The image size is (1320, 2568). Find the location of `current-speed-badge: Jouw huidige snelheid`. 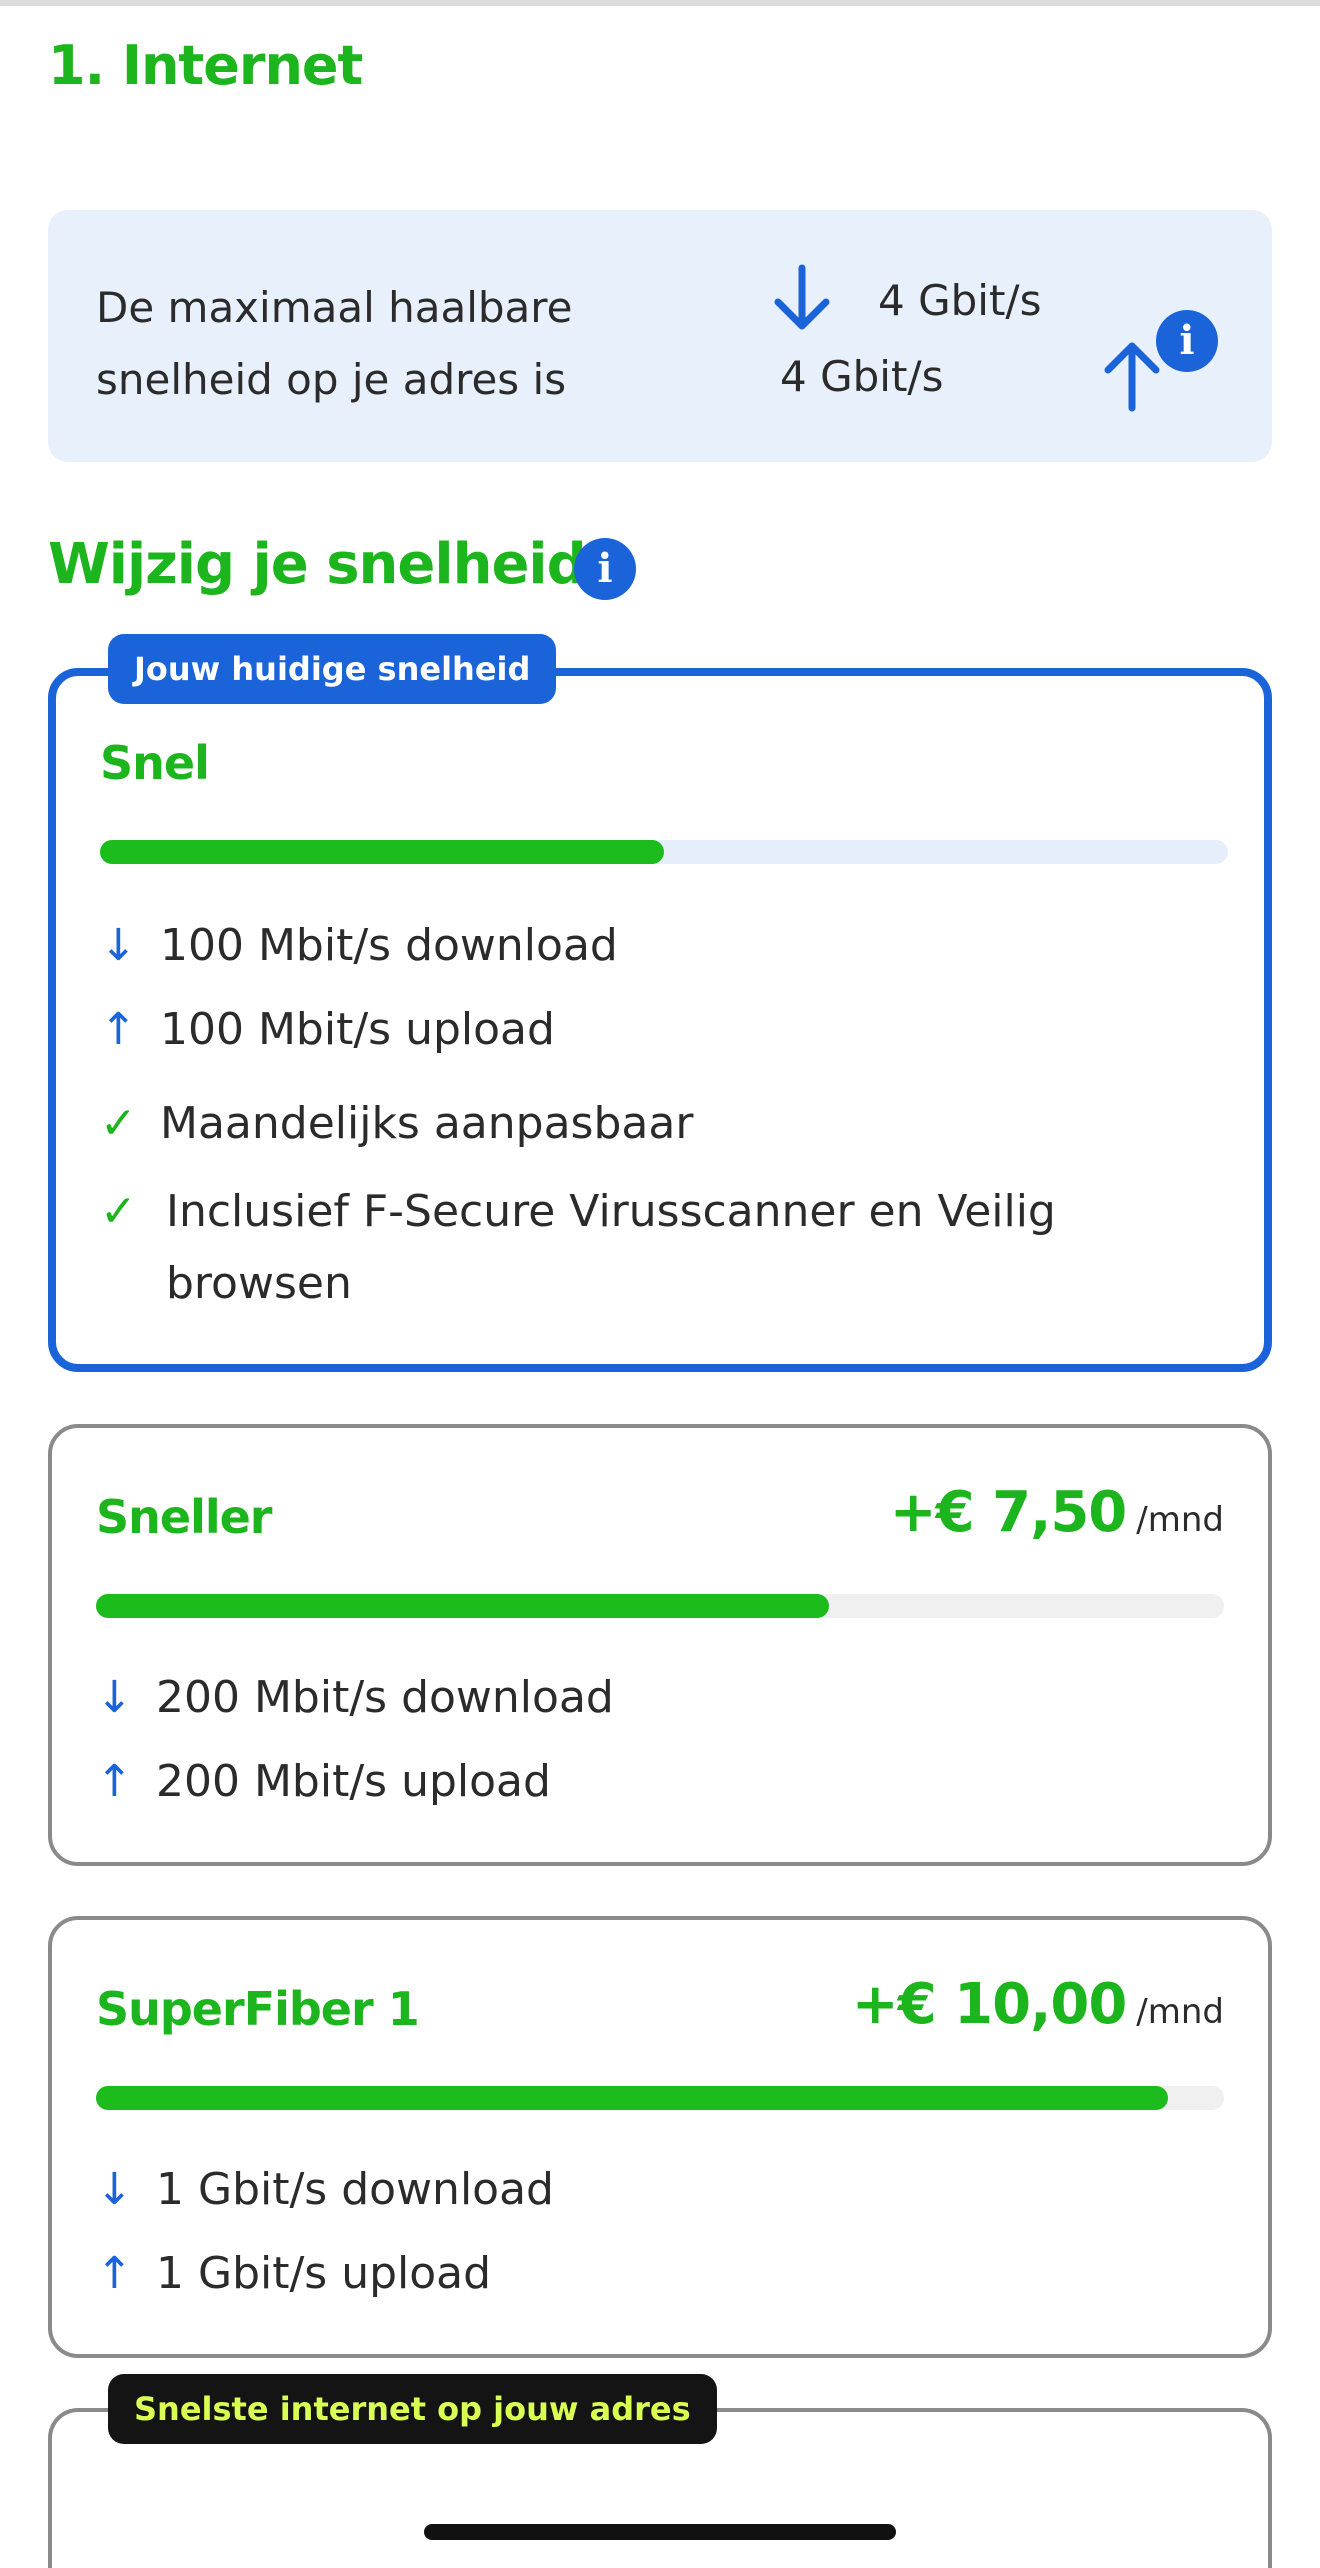

current-speed-badge: Jouw huidige snelheid is located at coordinates (332, 669).